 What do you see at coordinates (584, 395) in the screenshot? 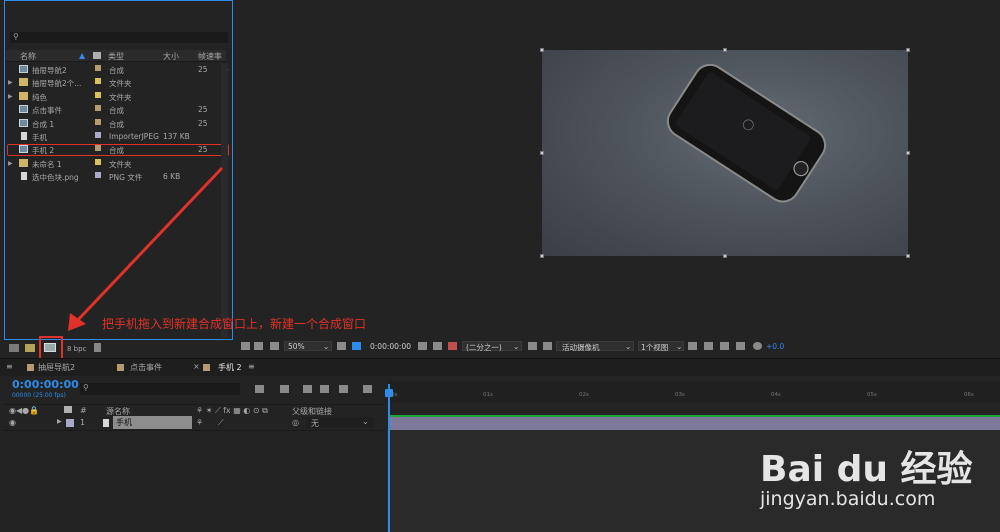
I see `ruler-tick-label: 02s` at bounding box center [584, 395].